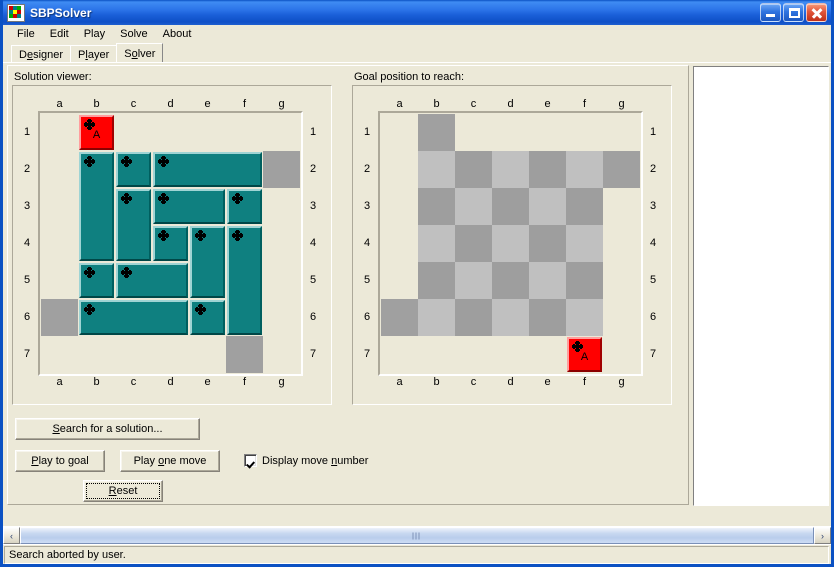 This screenshot has width=834, height=567. Describe the element at coordinates (135, 34) in the screenshot. I see `menu-item-solve: Solve` at that location.